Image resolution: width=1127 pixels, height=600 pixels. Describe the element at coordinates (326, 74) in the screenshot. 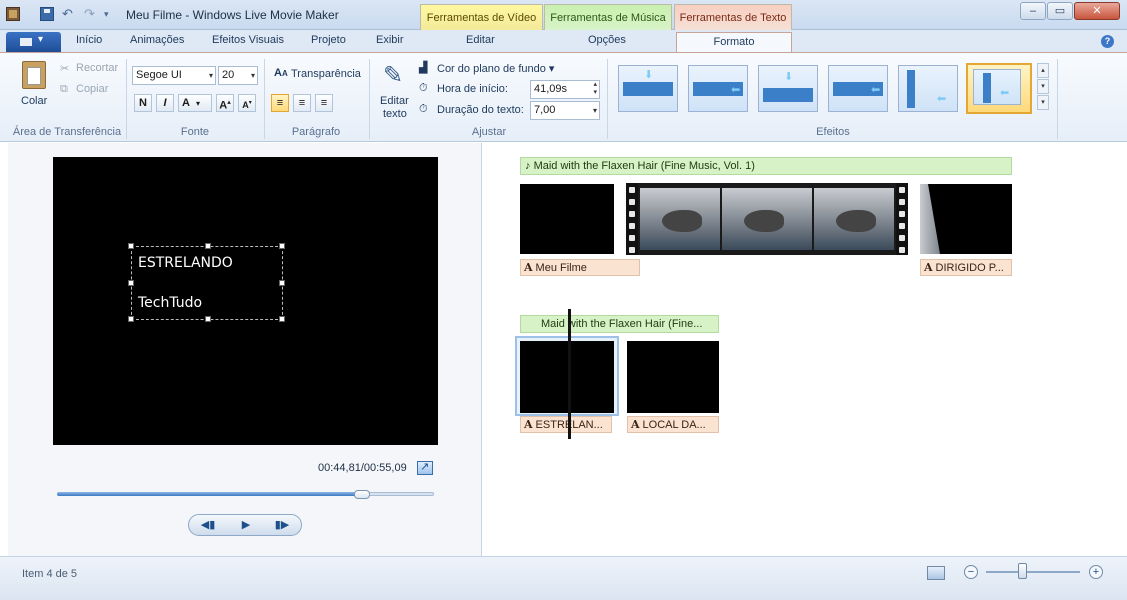

I see `transparency-button: Transparência` at that location.